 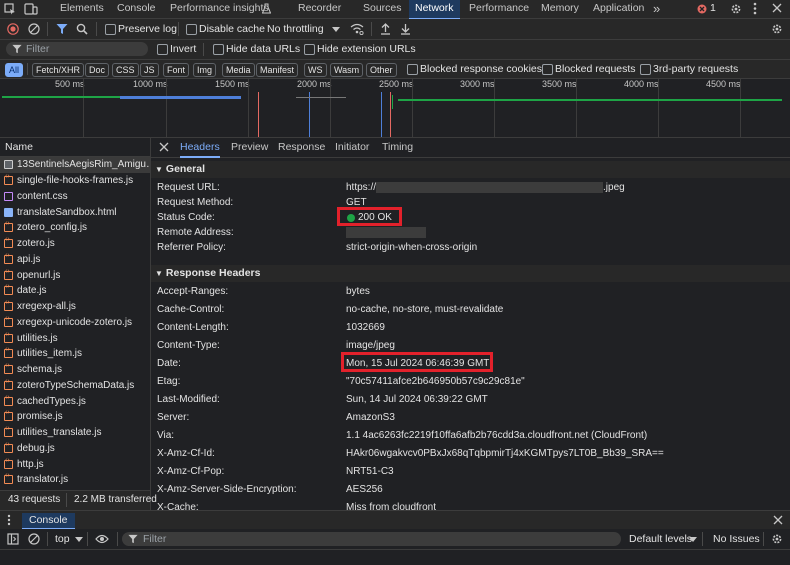 What do you see at coordinates (576, 108) in the screenshot?
I see `grid-line` at bounding box center [576, 108].